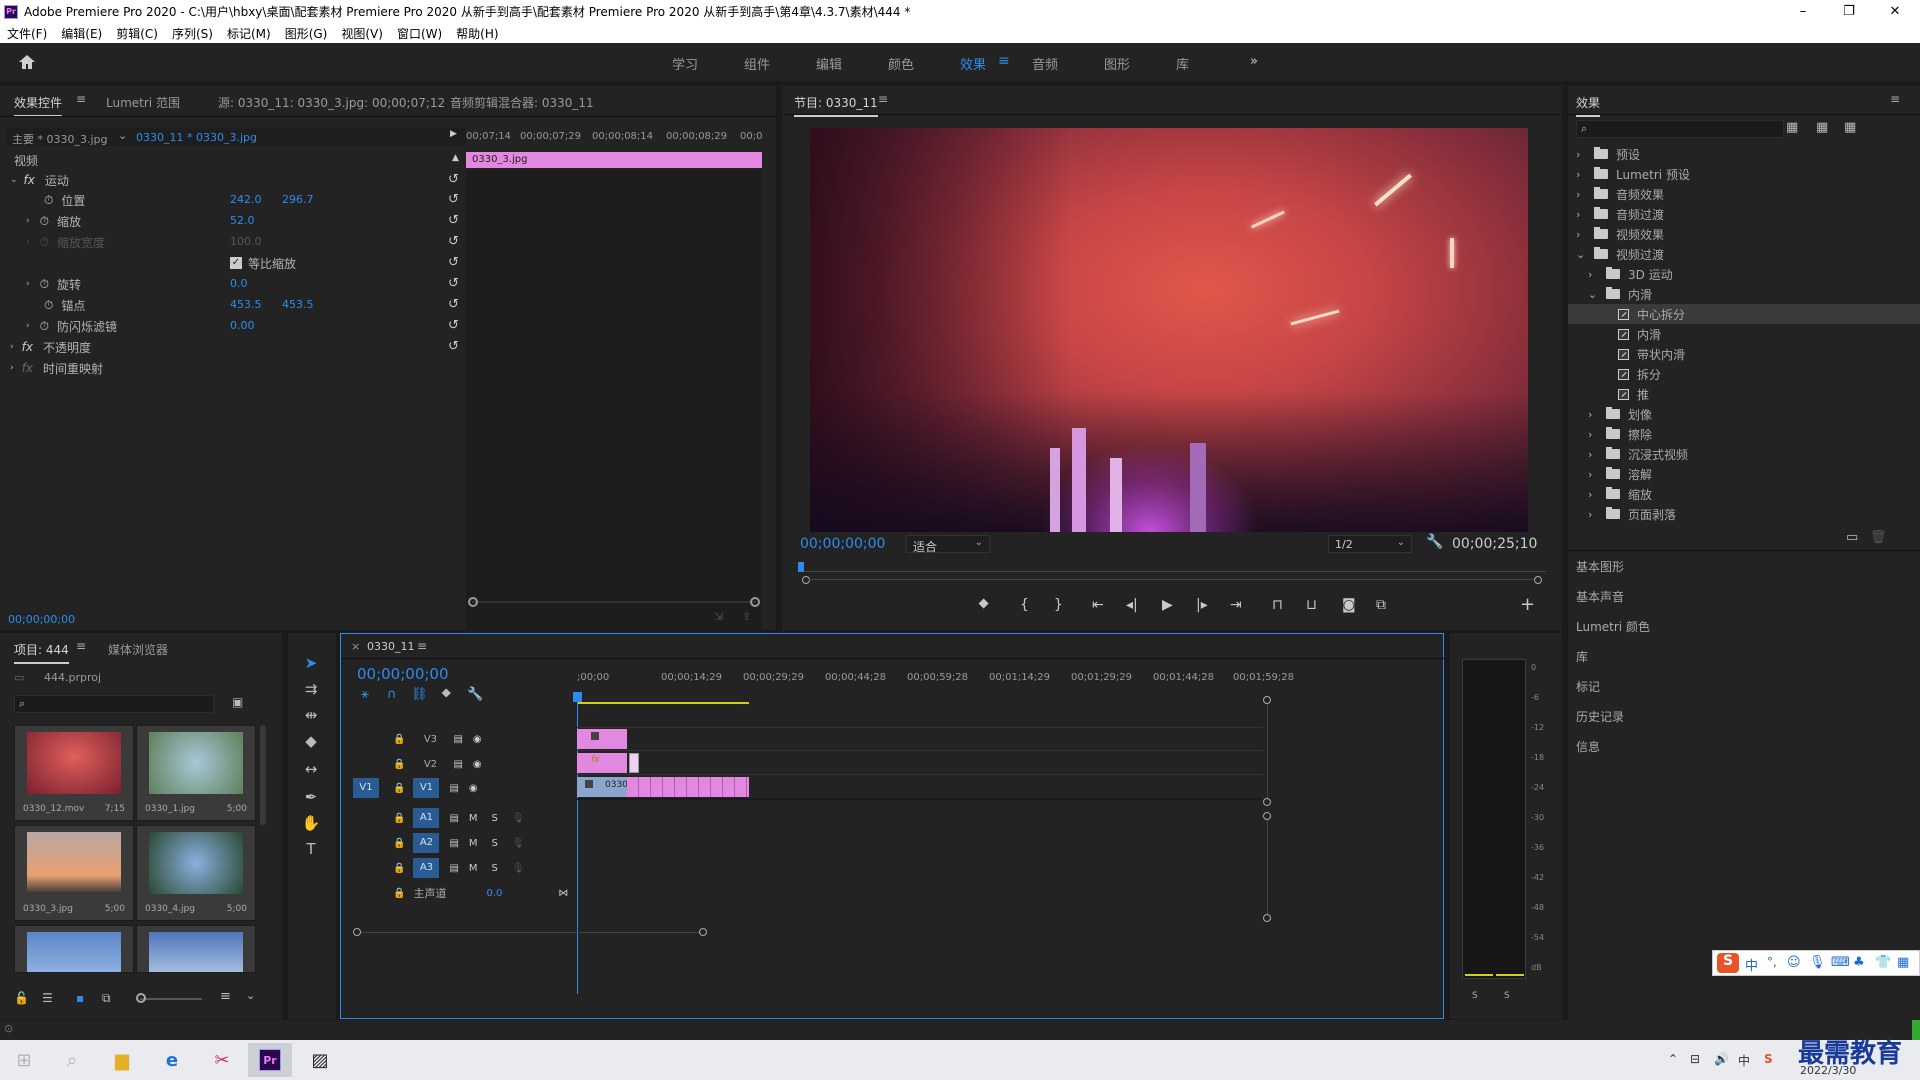  What do you see at coordinates (171, 999) in the screenshot?
I see `thumbnail-size-slider` at bounding box center [171, 999].